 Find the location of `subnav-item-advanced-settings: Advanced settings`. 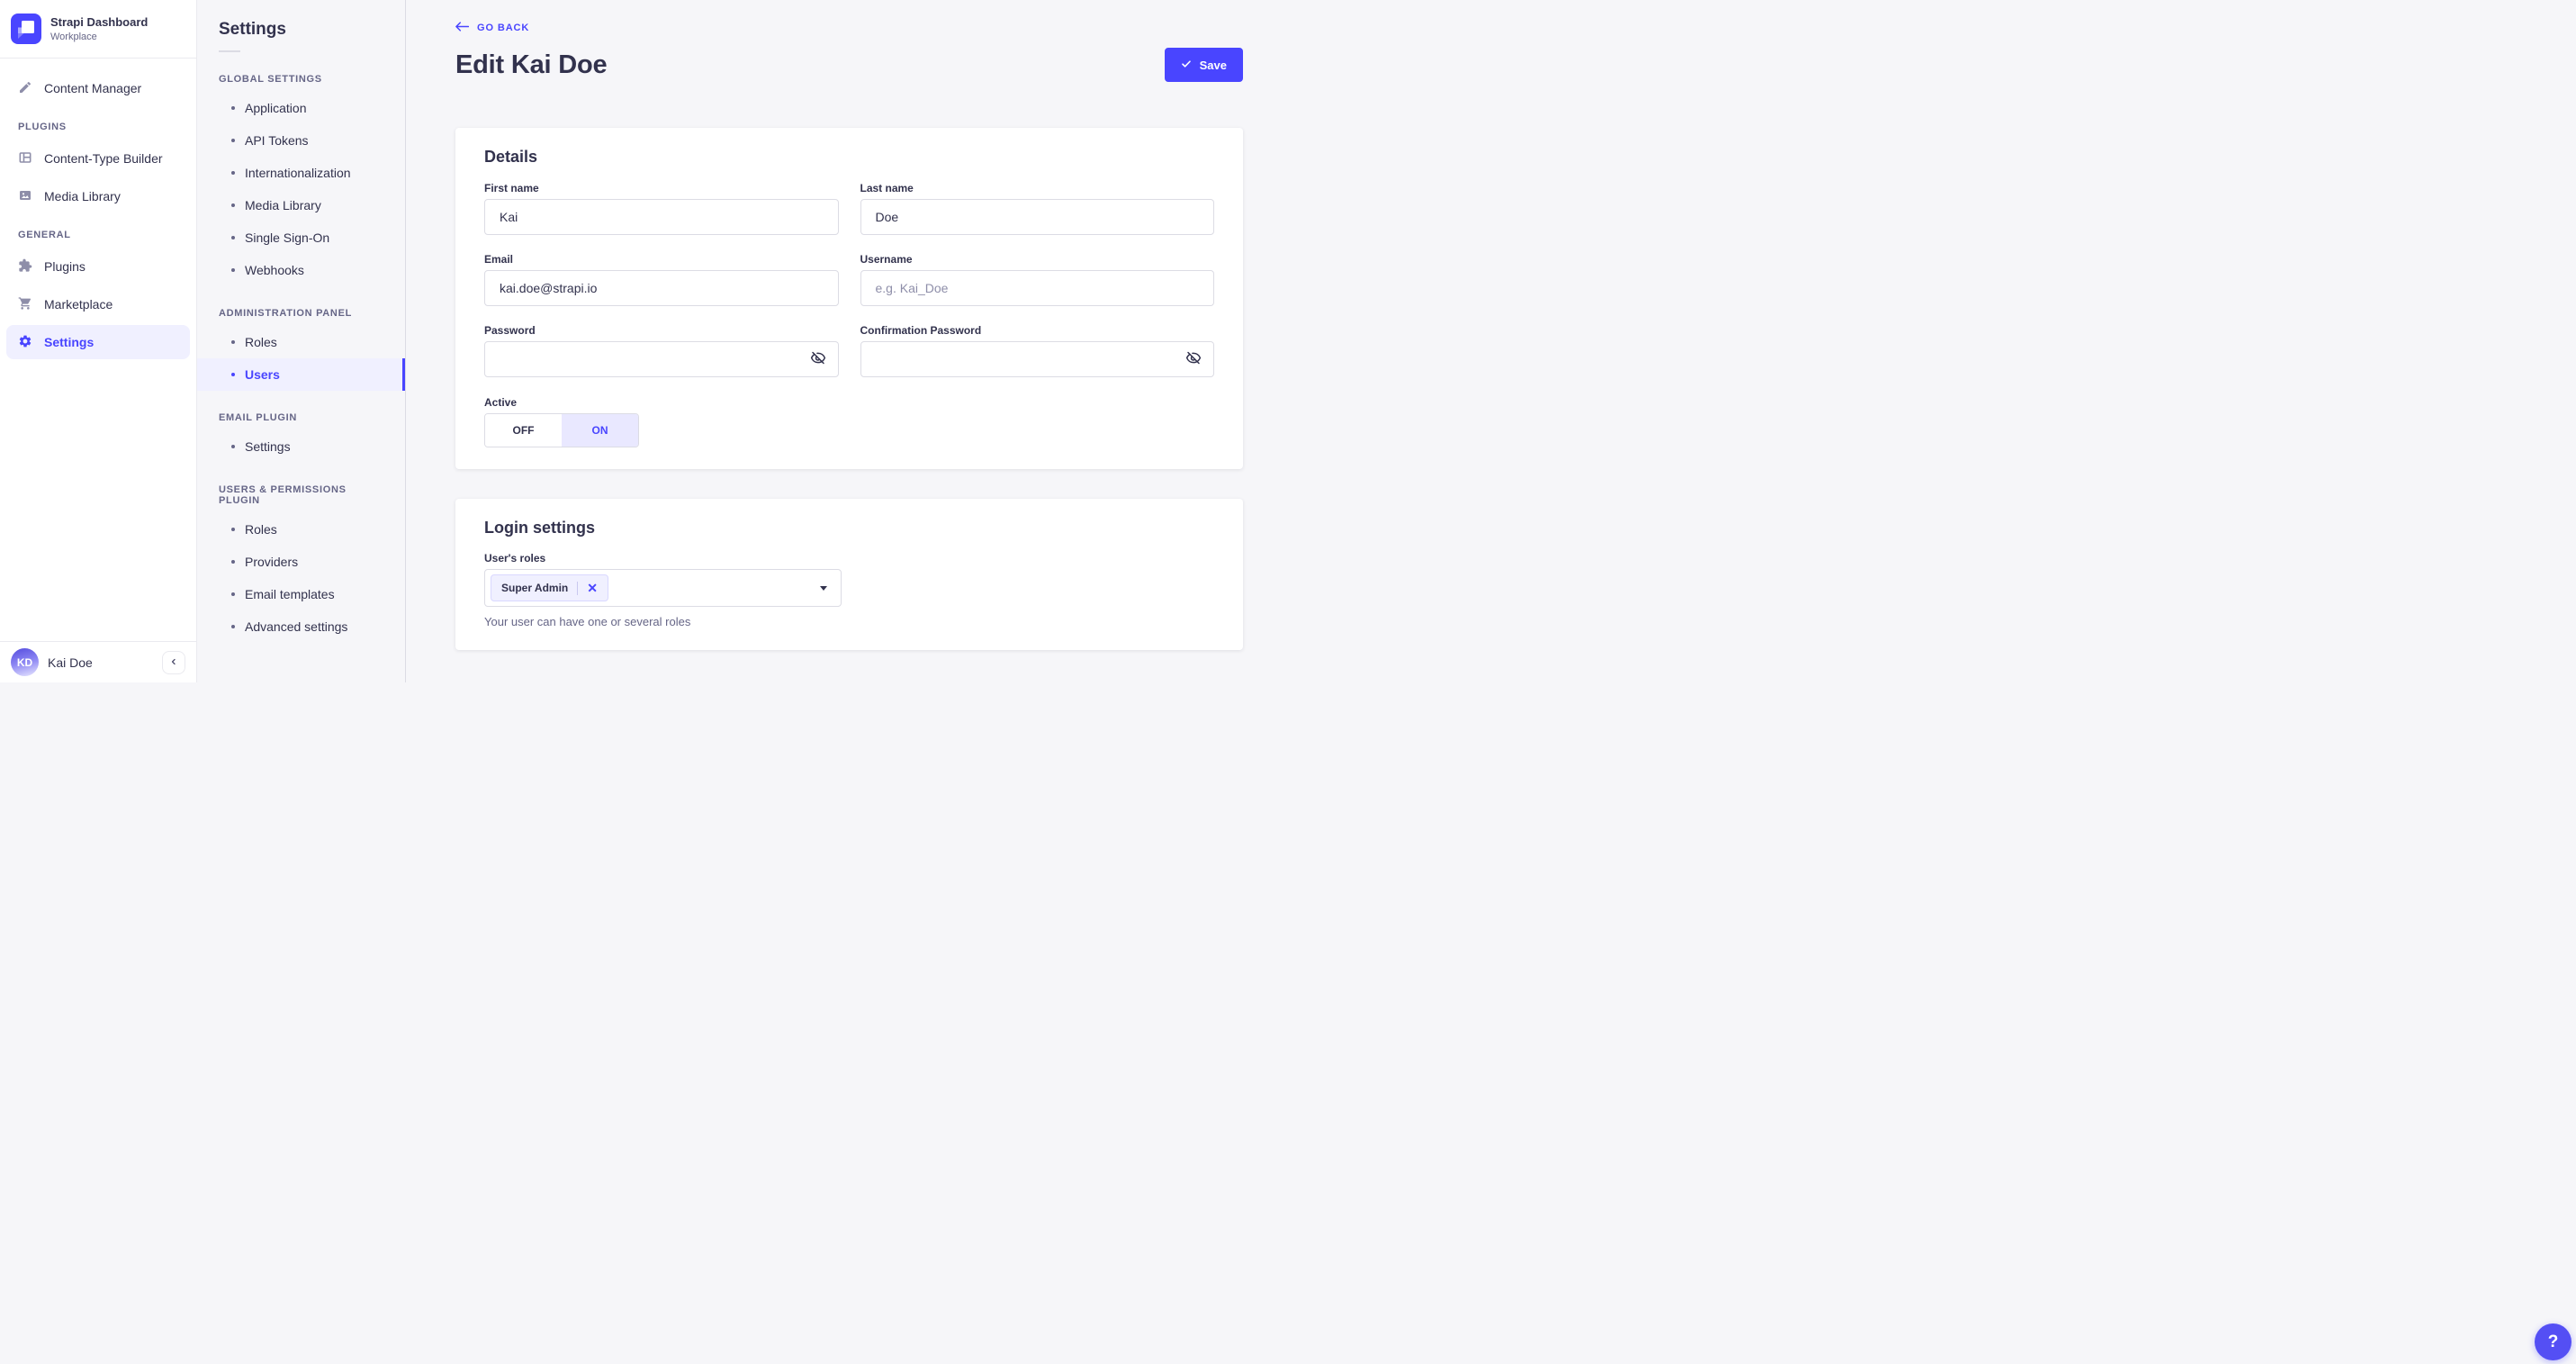

subnav-item-advanced-settings: Advanced settings is located at coordinates (301, 626).